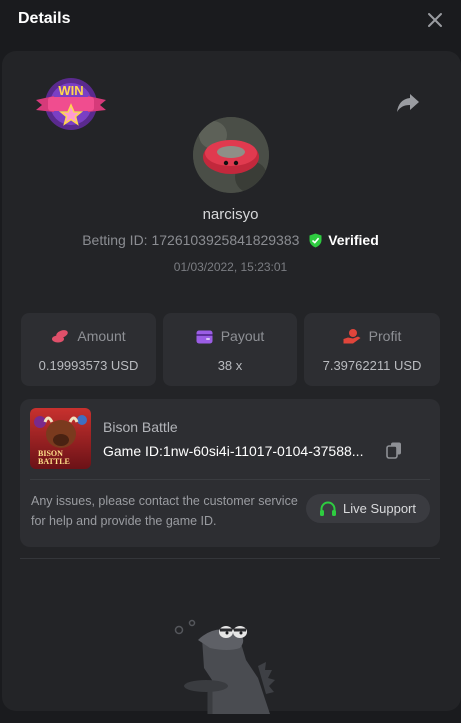 This screenshot has width=461, height=723. I want to click on stat-amount-label-row: Amount, so click(88, 336).